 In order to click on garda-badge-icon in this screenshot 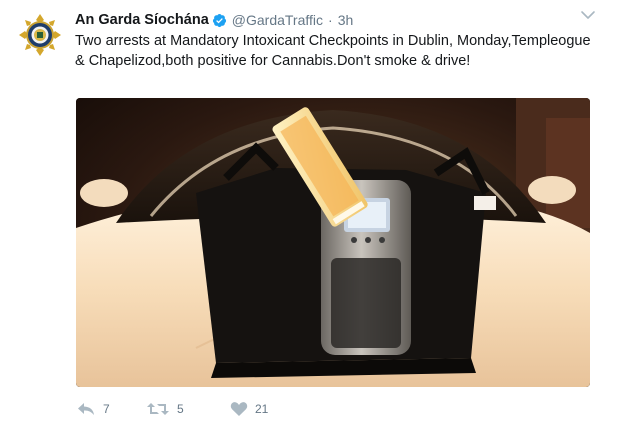, I will do `click(40, 35)`.